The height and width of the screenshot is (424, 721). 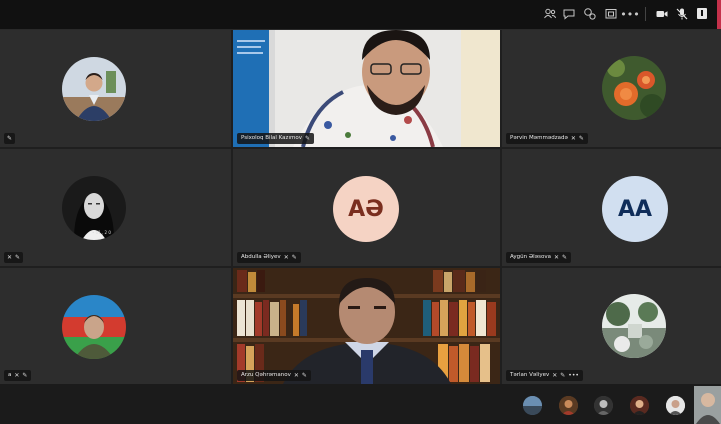 I want to click on more-options-icon: •••, so click(x=573, y=375).